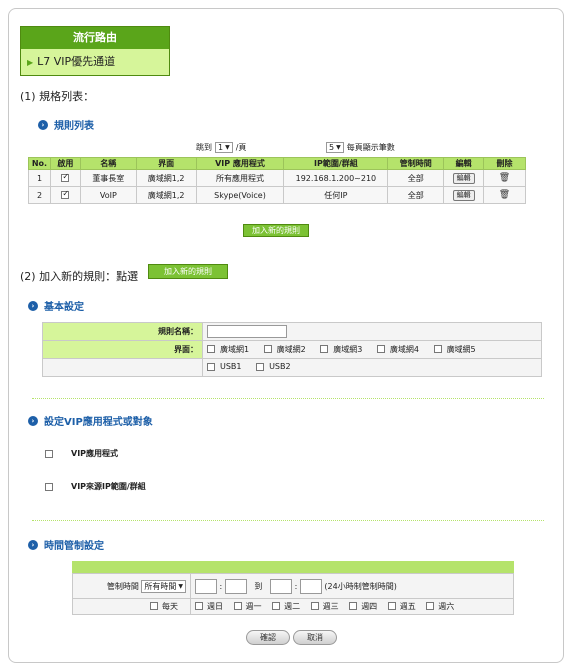 The height and width of the screenshot is (671, 572). What do you see at coordinates (464, 163) in the screenshot?
I see `col-edit: 編輯` at bounding box center [464, 163].